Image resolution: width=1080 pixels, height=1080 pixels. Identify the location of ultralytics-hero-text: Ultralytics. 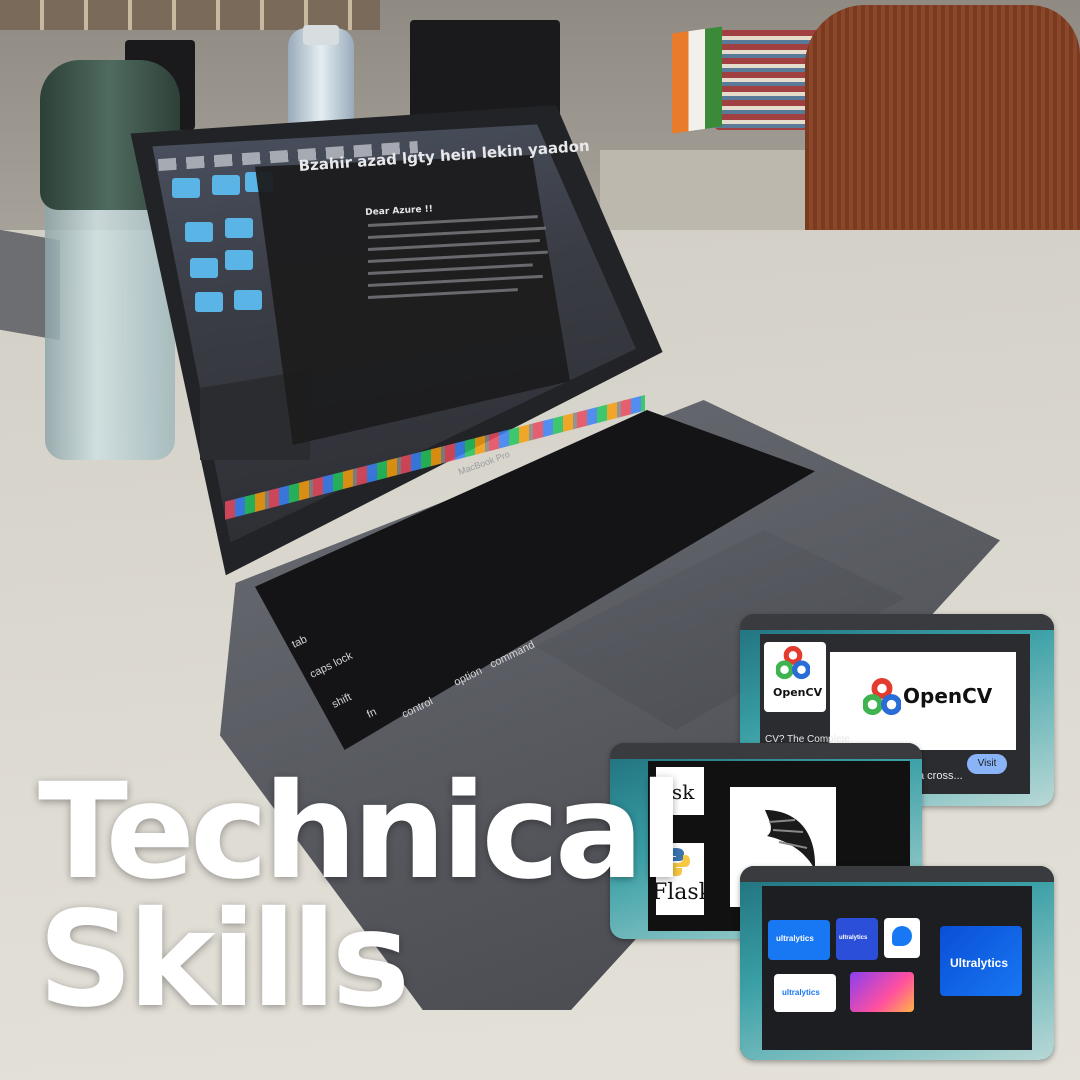
(979, 963).